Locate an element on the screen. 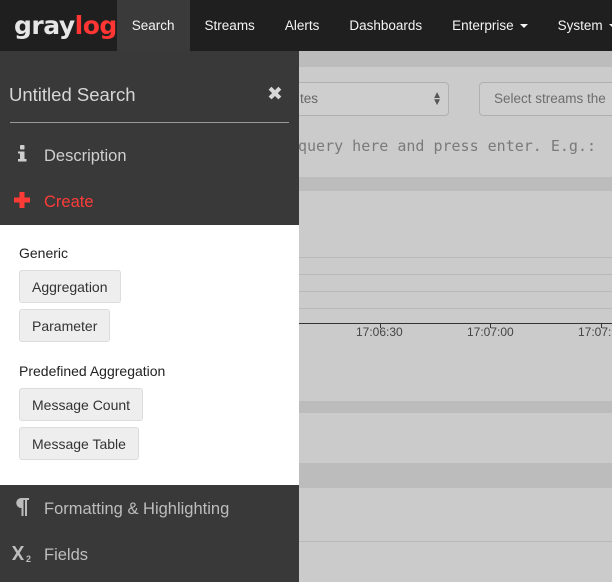  nav-dashboards-label: Dashboards is located at coordinates (386, 25).